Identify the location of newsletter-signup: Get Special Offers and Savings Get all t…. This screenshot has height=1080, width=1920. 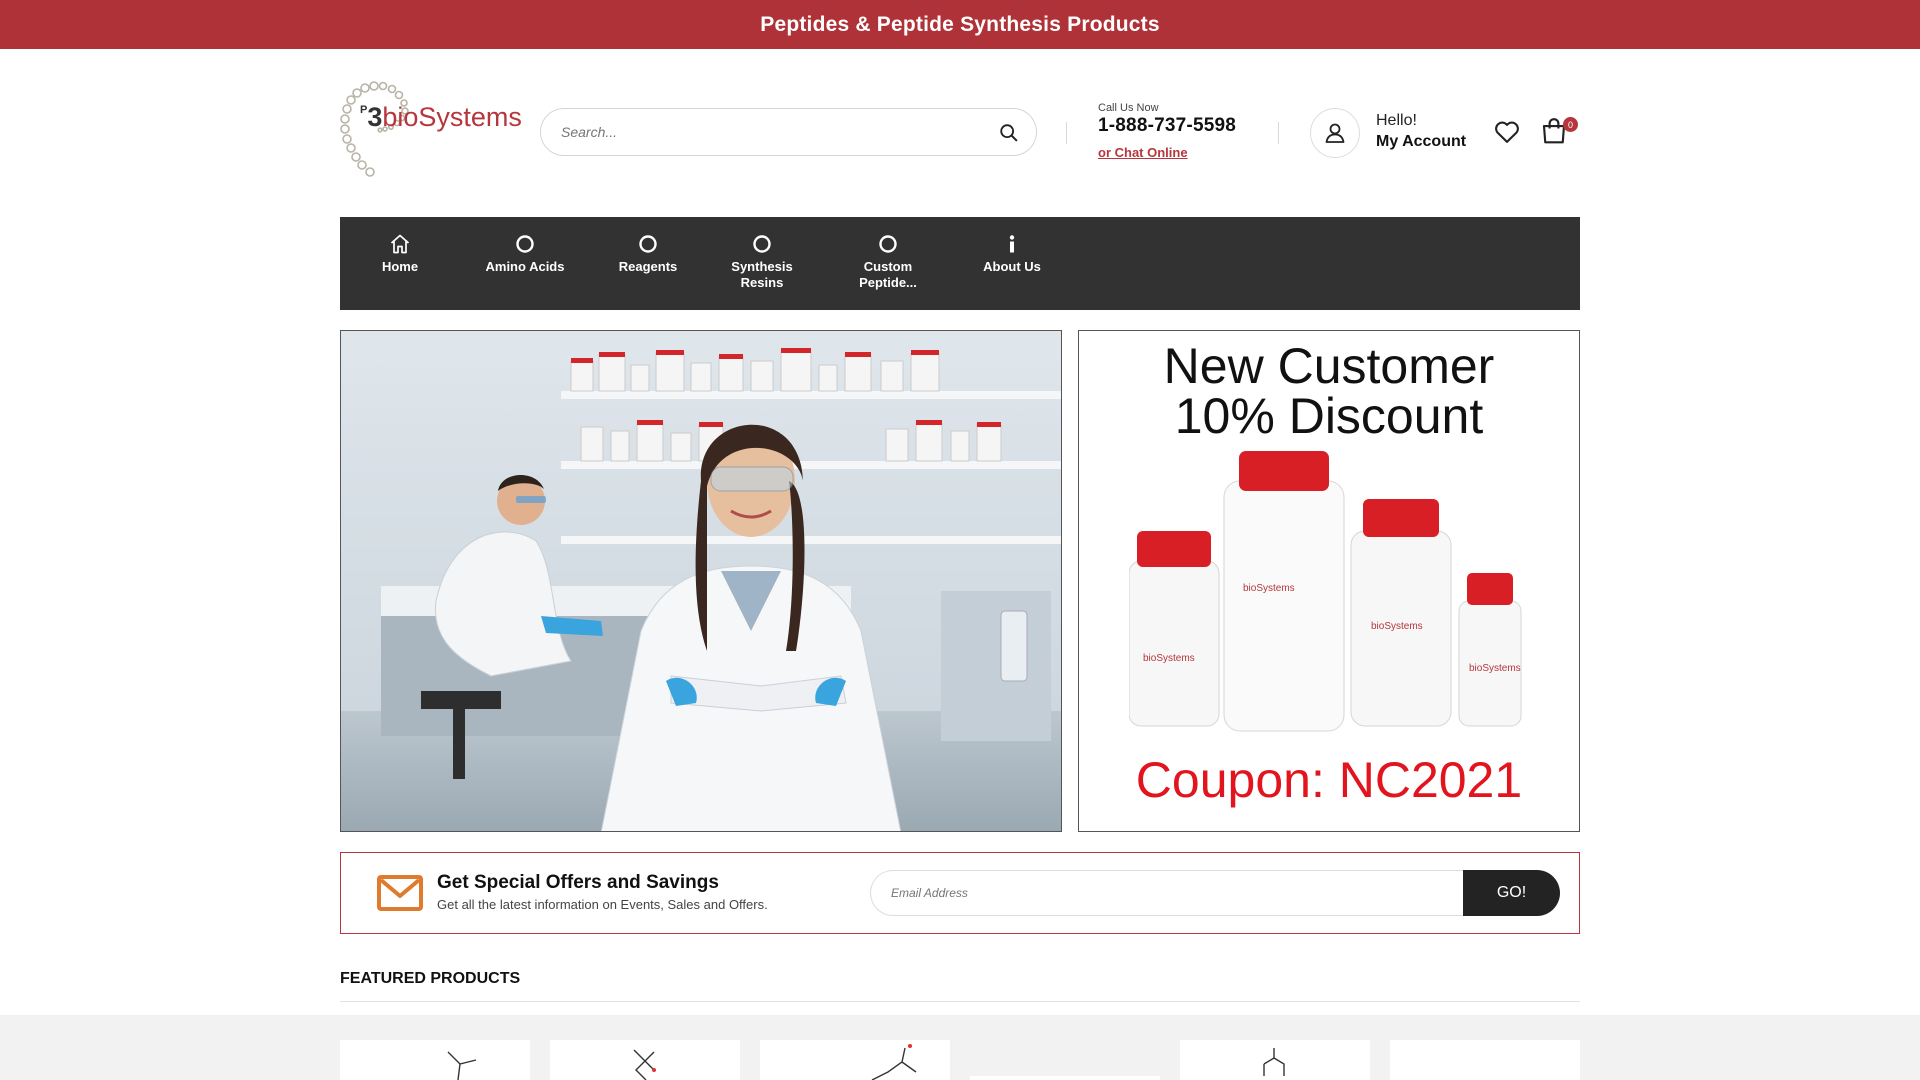
(960, 893).